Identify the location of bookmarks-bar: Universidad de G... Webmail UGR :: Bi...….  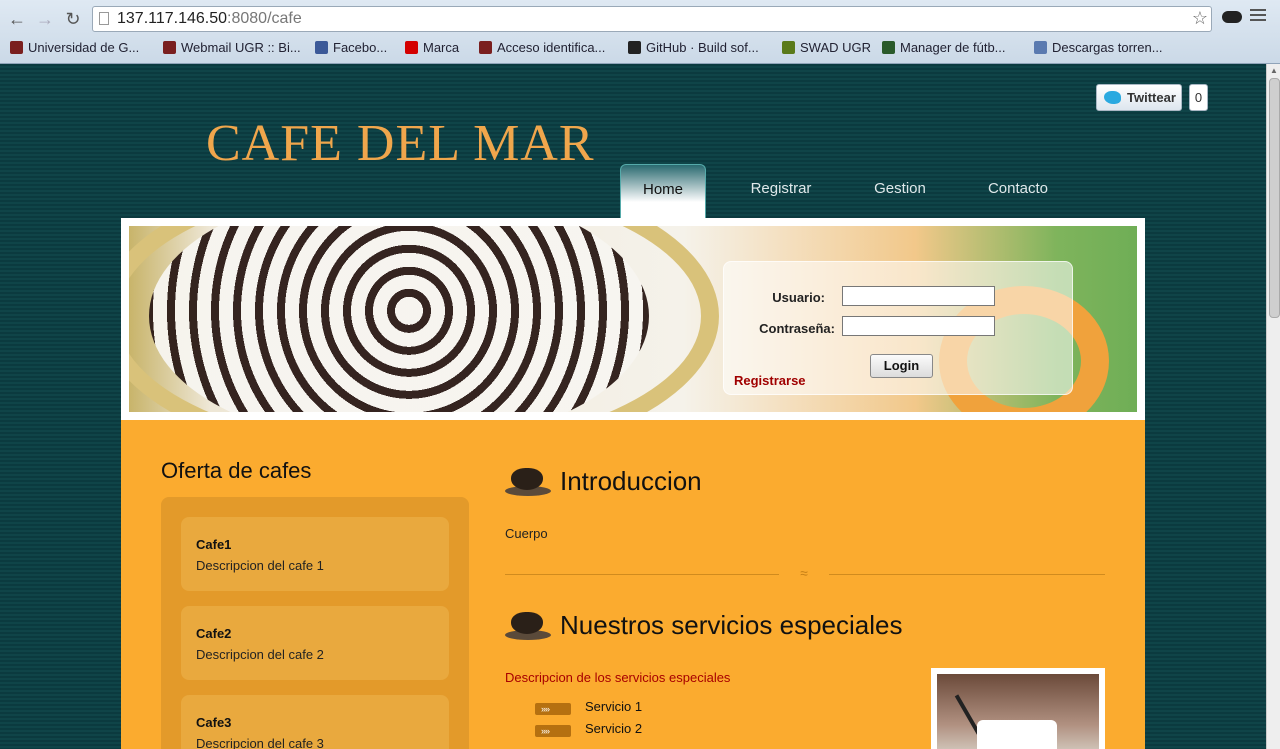
(640, 49).